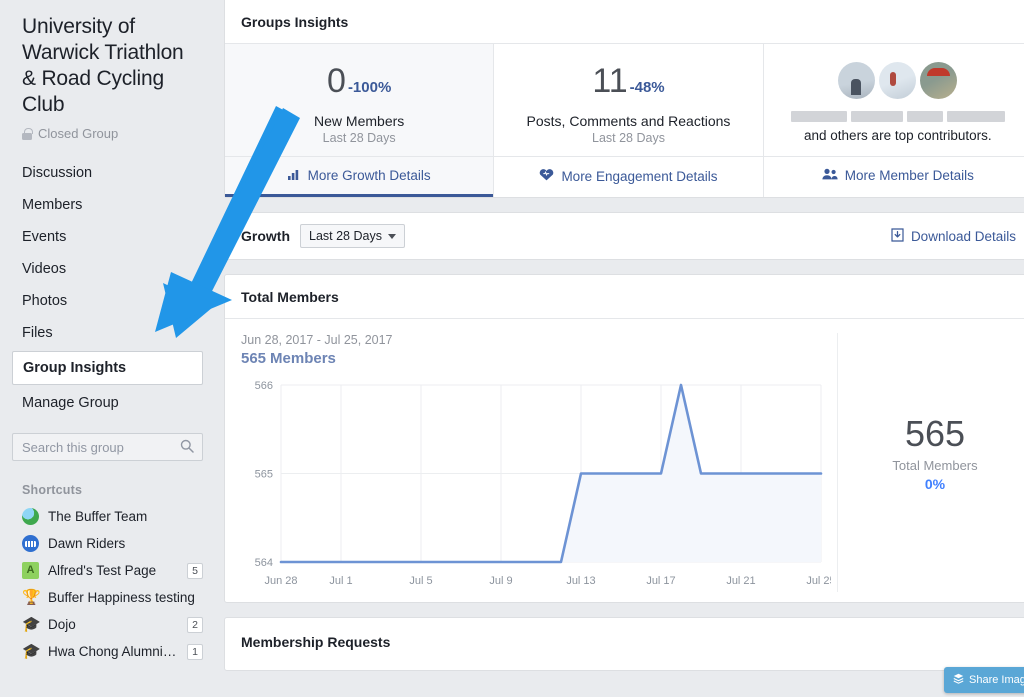 The height and width of the screenshot is (697, 1024). What do you see at coordinates (187, 446) in the screenshot?
I see `search-icon` at bounding box center [187, 446].